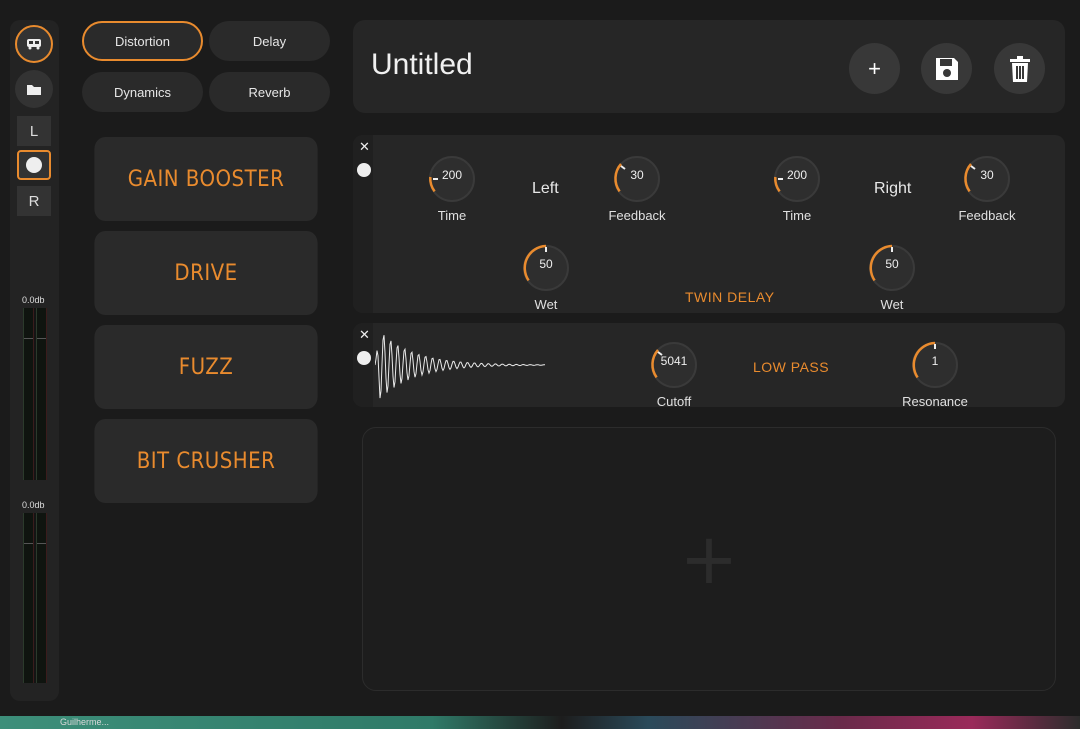 The height and width of the screenshot is (729, 1080). I want to click on right-label: Right, so click(893, 188).